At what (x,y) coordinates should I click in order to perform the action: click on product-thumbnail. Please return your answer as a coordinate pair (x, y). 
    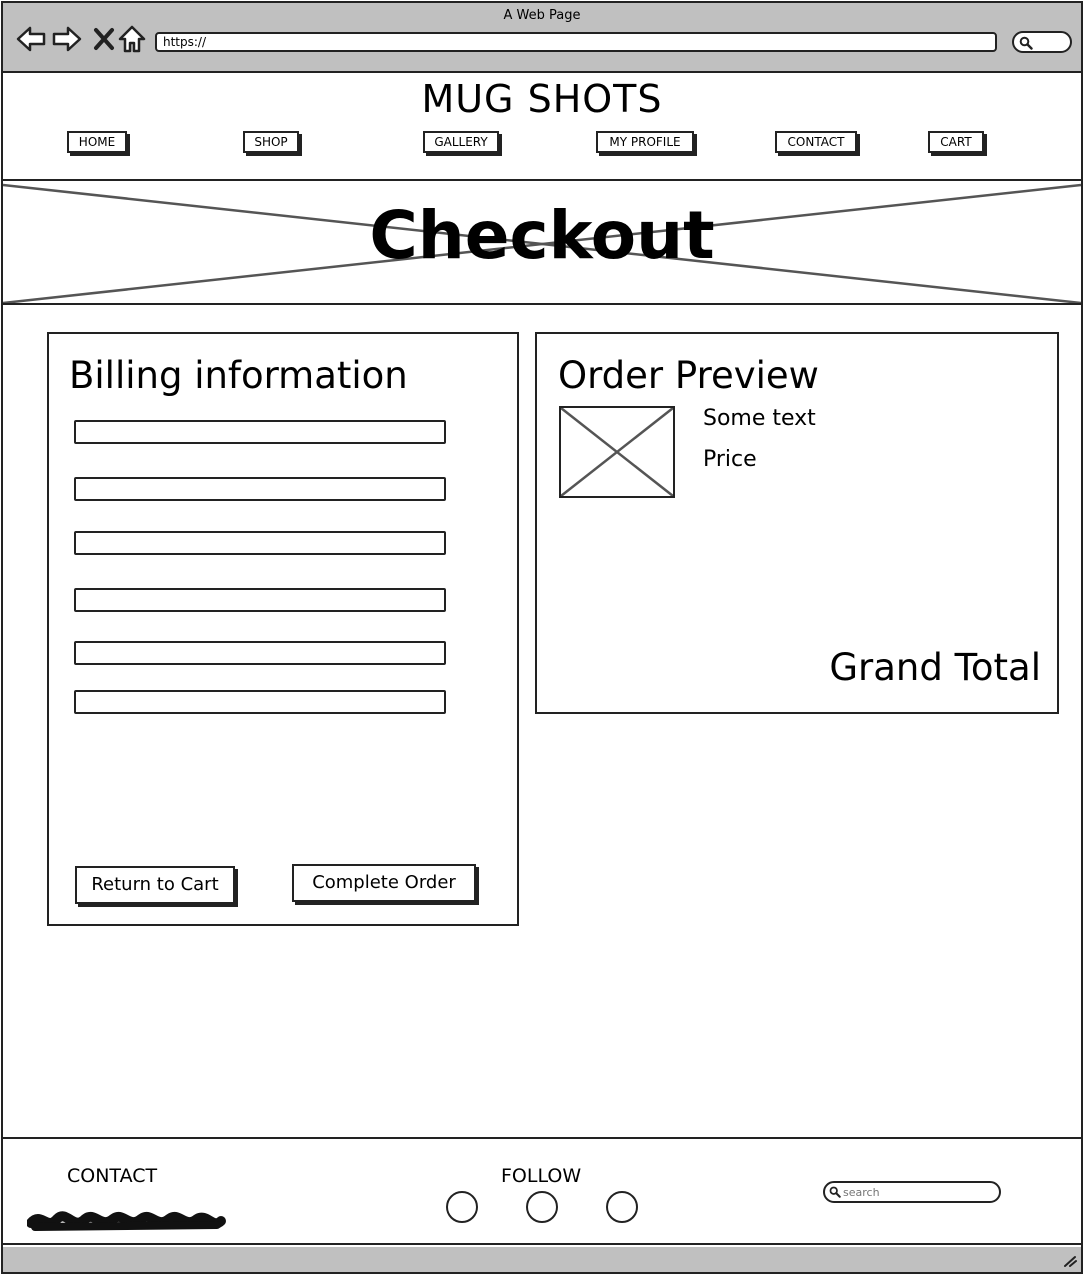
    Looking at the image, I should click on (617, 452).